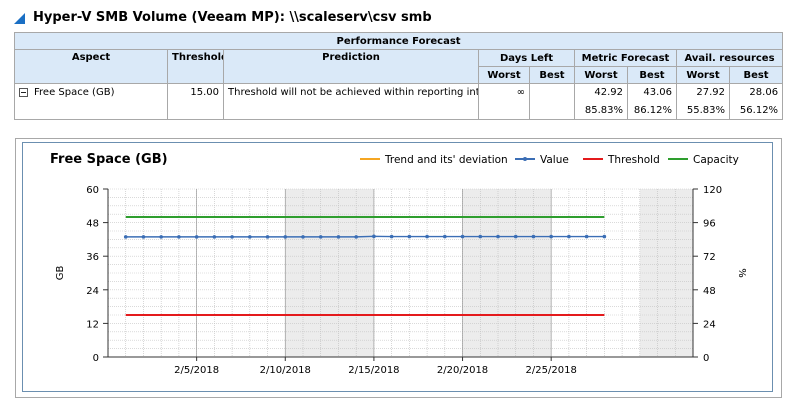 The image size is (801, 410). I want to click on col-prediction: Prediction, so click(351, 66).